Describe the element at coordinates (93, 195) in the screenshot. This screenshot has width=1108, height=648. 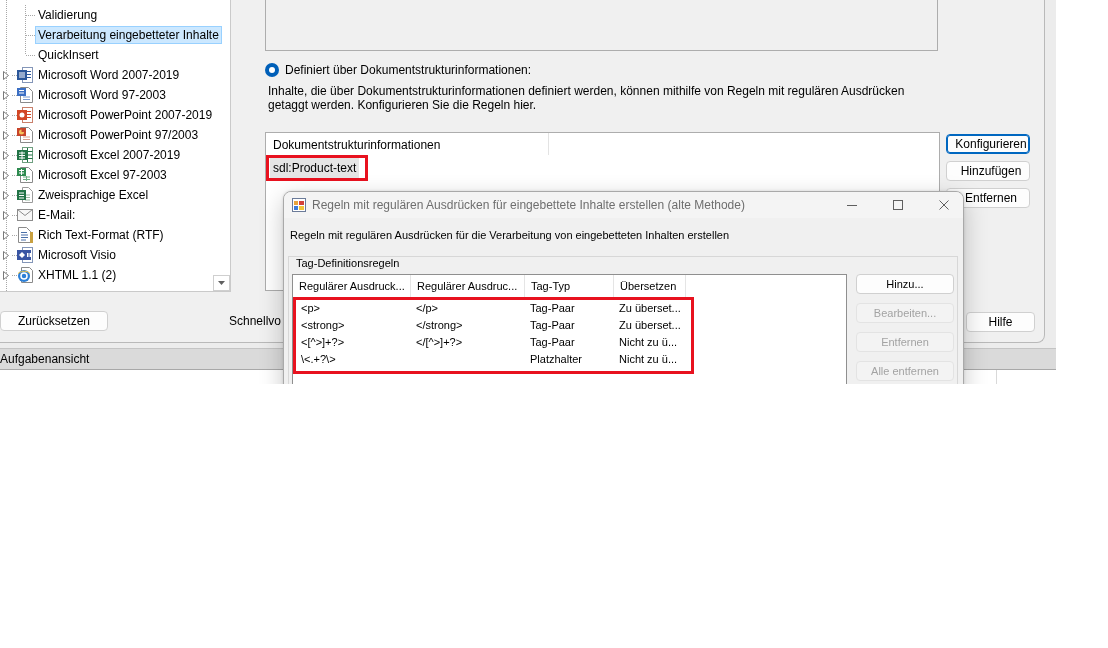
I see `tree-item: Zweisprachige Excel` at that location.